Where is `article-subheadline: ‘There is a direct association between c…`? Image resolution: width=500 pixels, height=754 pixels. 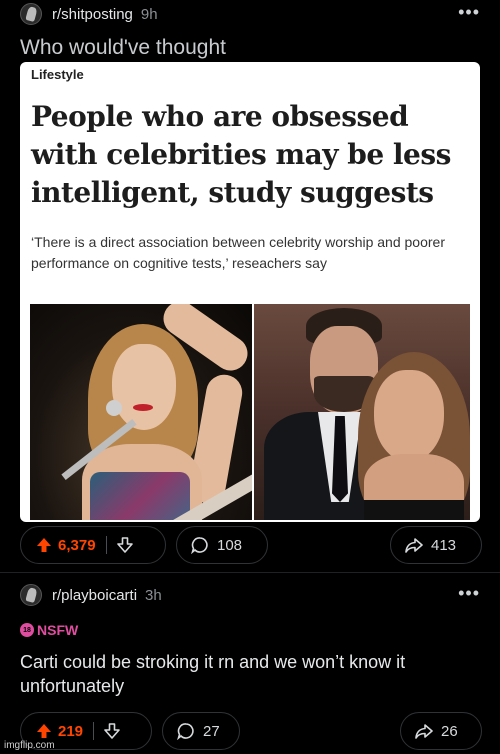
article-subheadline: ‘There is a direct association between c… is located at coordinates (238, 252).